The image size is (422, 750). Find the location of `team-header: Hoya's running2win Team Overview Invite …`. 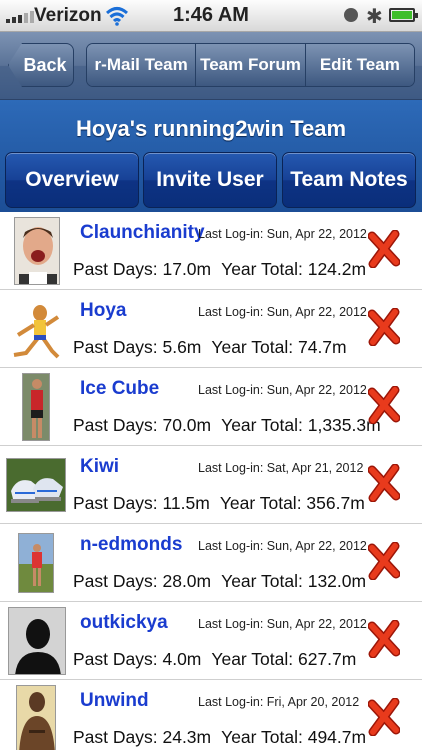

team-header: Hoya's running2win Team Overview Invite … is located at coordinates (211, 156).